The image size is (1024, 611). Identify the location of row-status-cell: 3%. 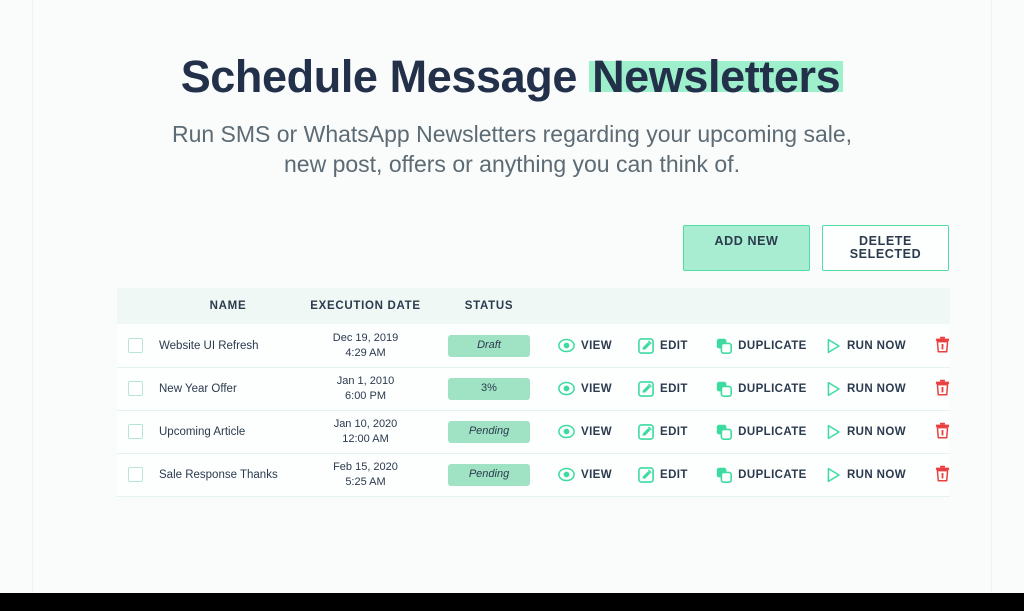
(489, 388).